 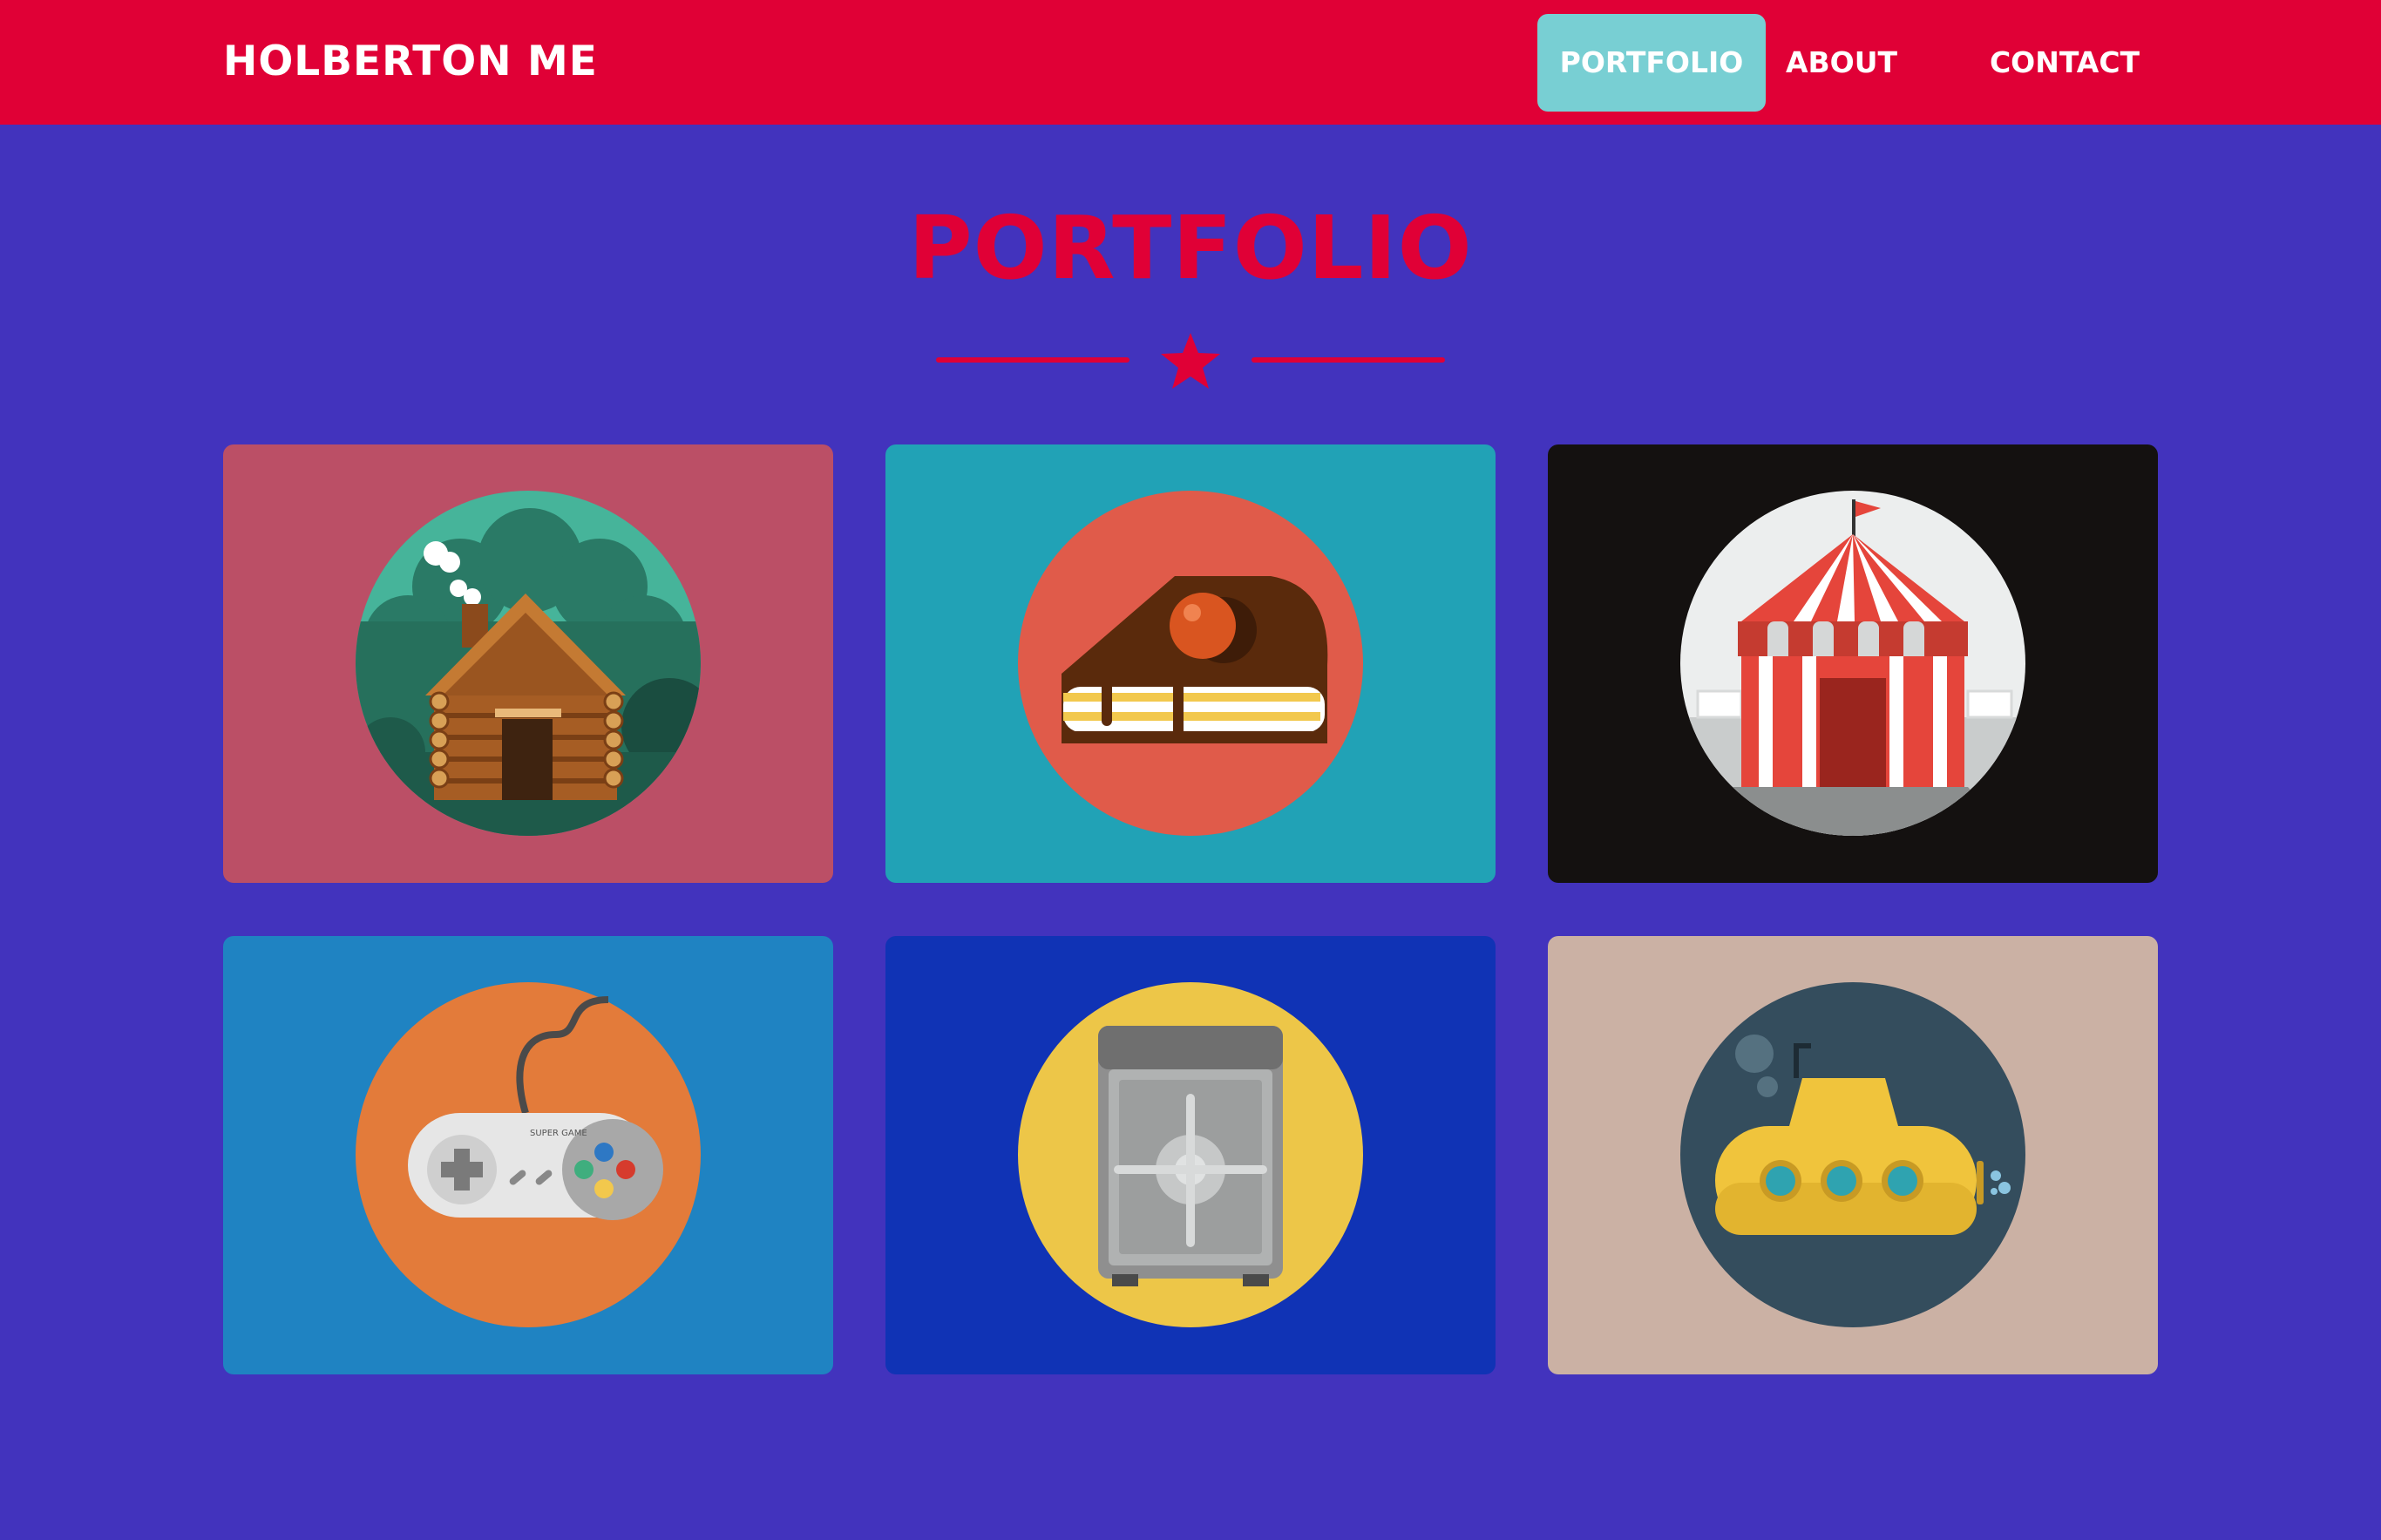 What do you see at coordinates (1651, 63) in the screenshot?
I see `nav-portfolio: PORTFOLIO` at bounding box center [1651, 63].